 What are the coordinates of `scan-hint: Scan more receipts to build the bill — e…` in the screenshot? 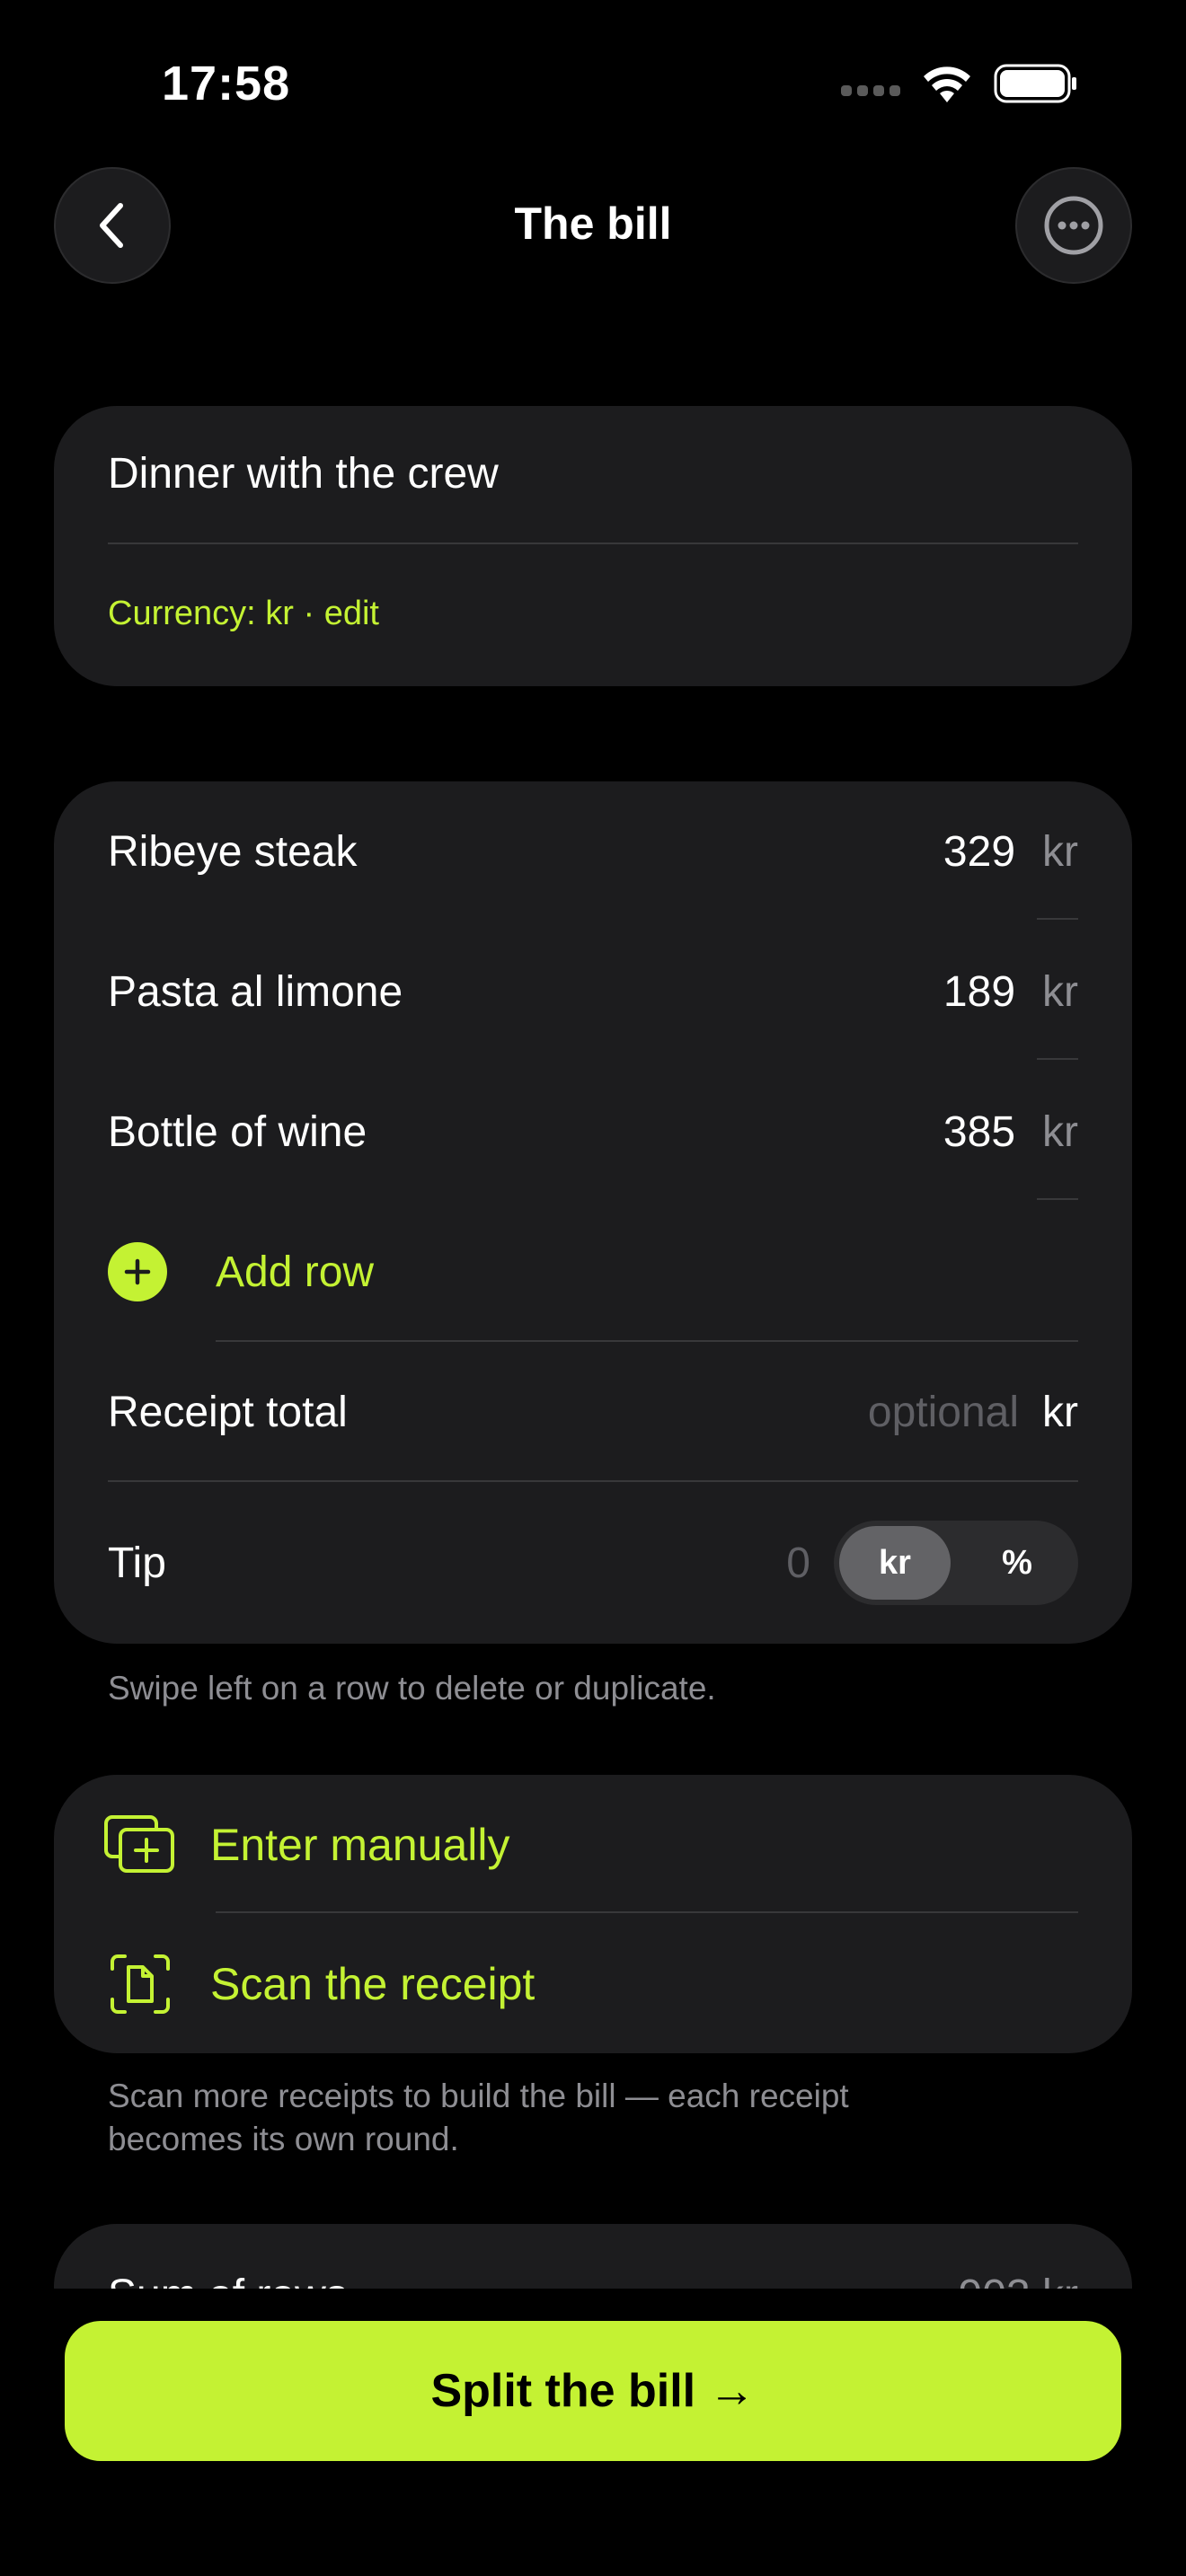 It's located at (478, 2118).